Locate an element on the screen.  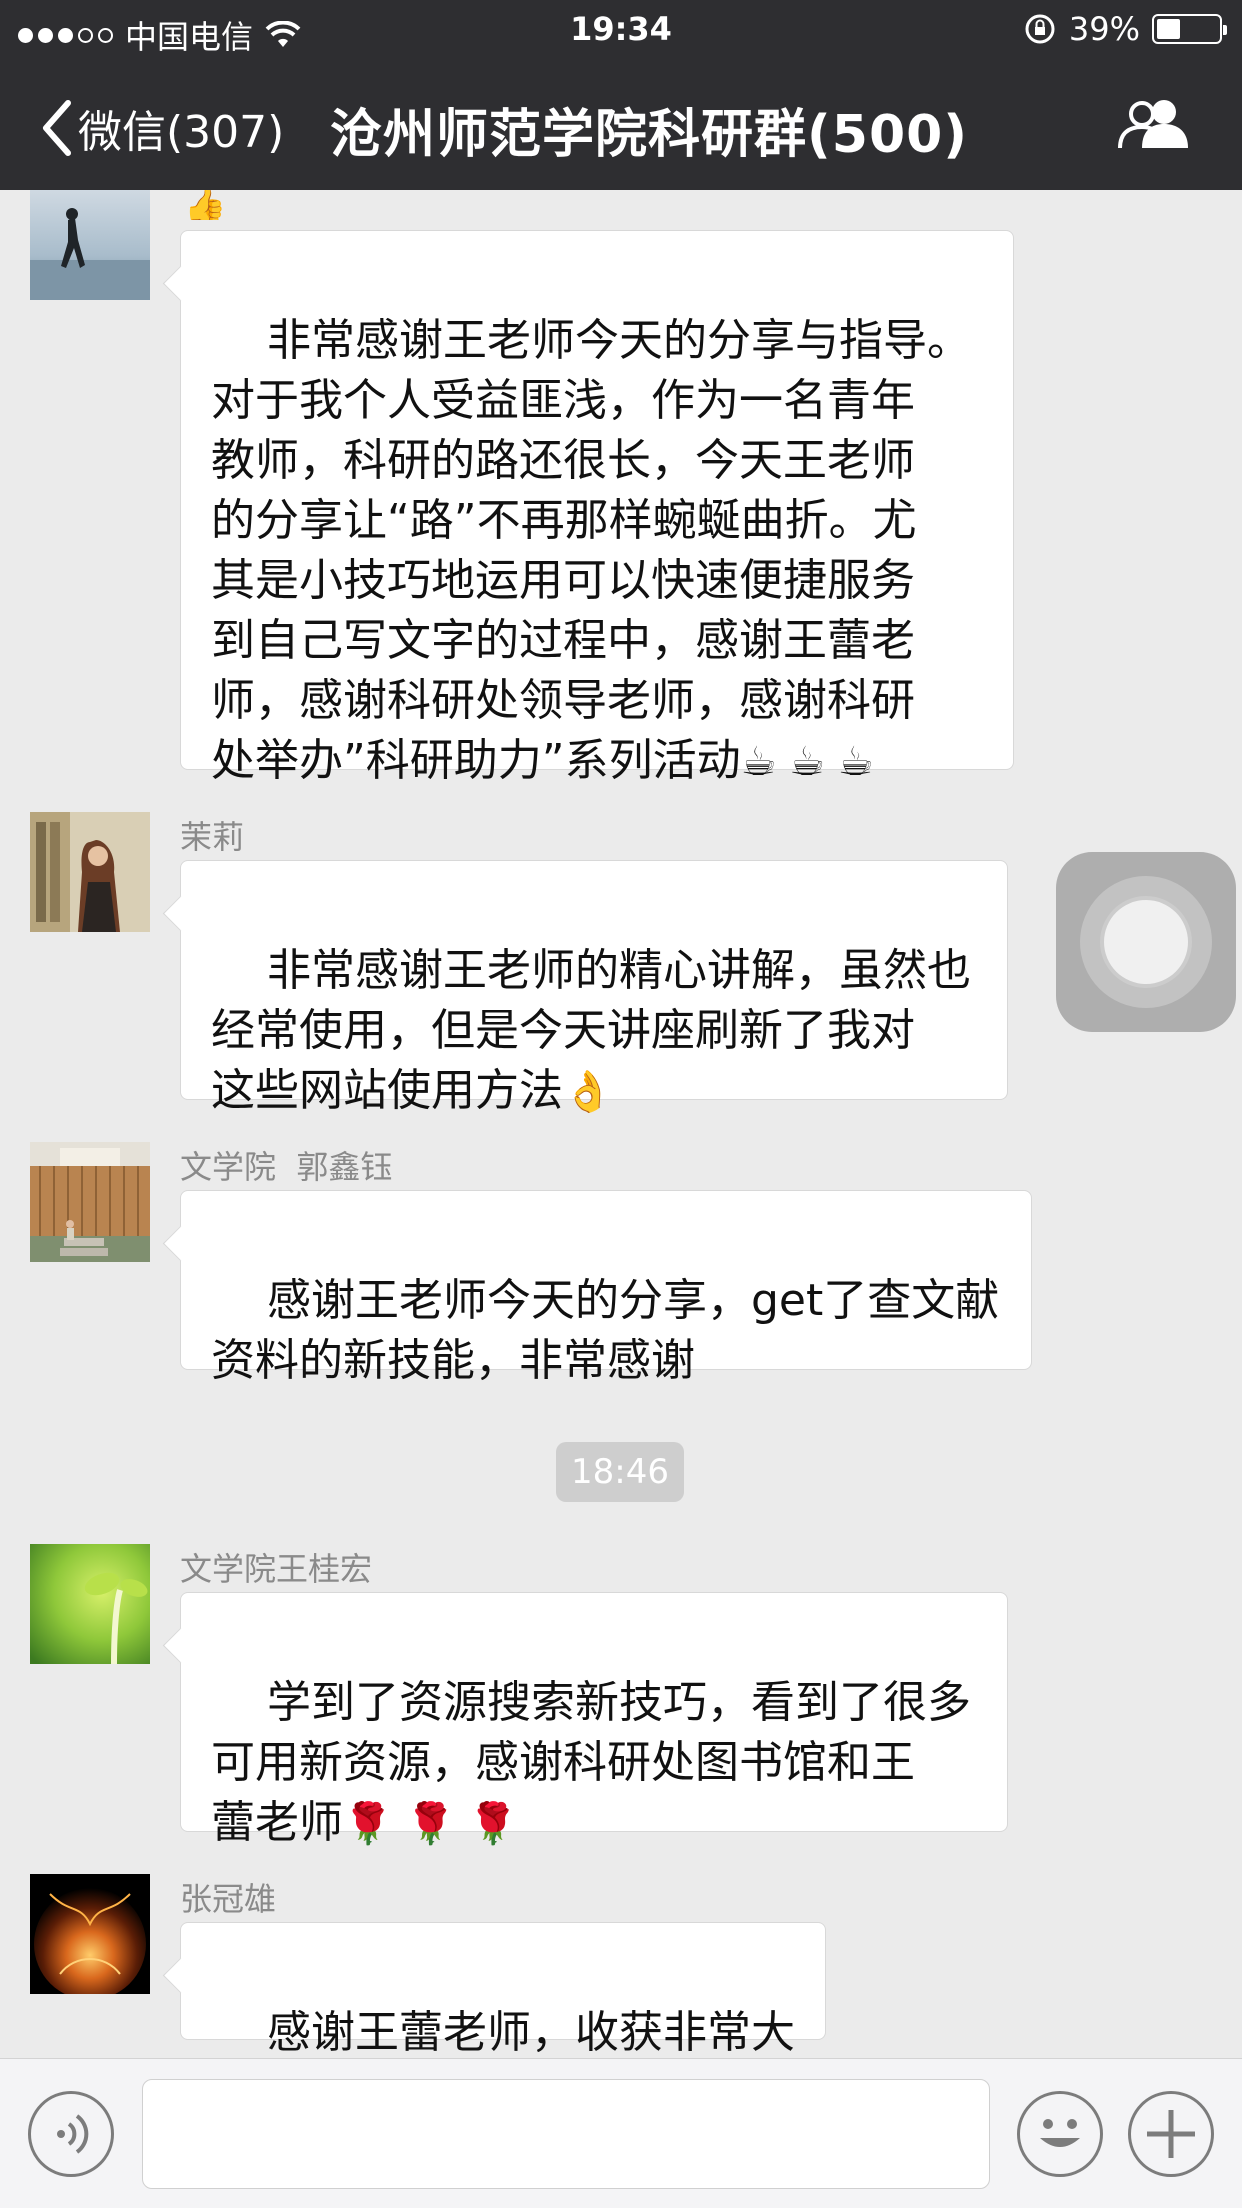
status-right: 39% is located at coordinates (1125, 29).